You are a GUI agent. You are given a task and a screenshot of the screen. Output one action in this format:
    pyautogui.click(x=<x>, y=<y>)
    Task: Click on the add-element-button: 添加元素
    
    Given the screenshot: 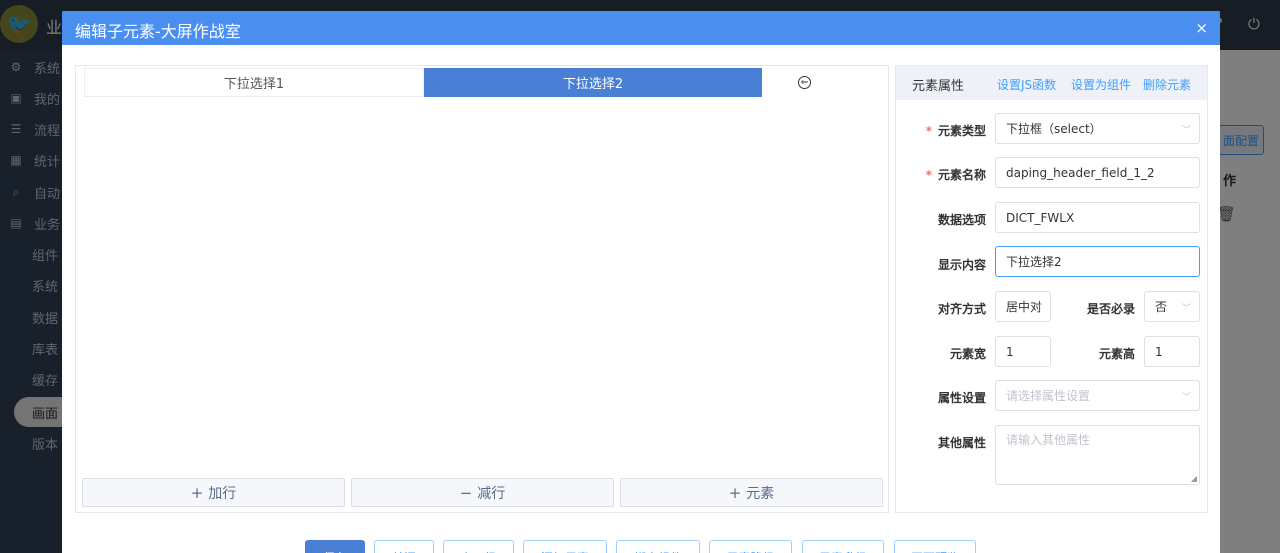 What is the action you would take?
    pyautogui.click(x=565, y=546)
    